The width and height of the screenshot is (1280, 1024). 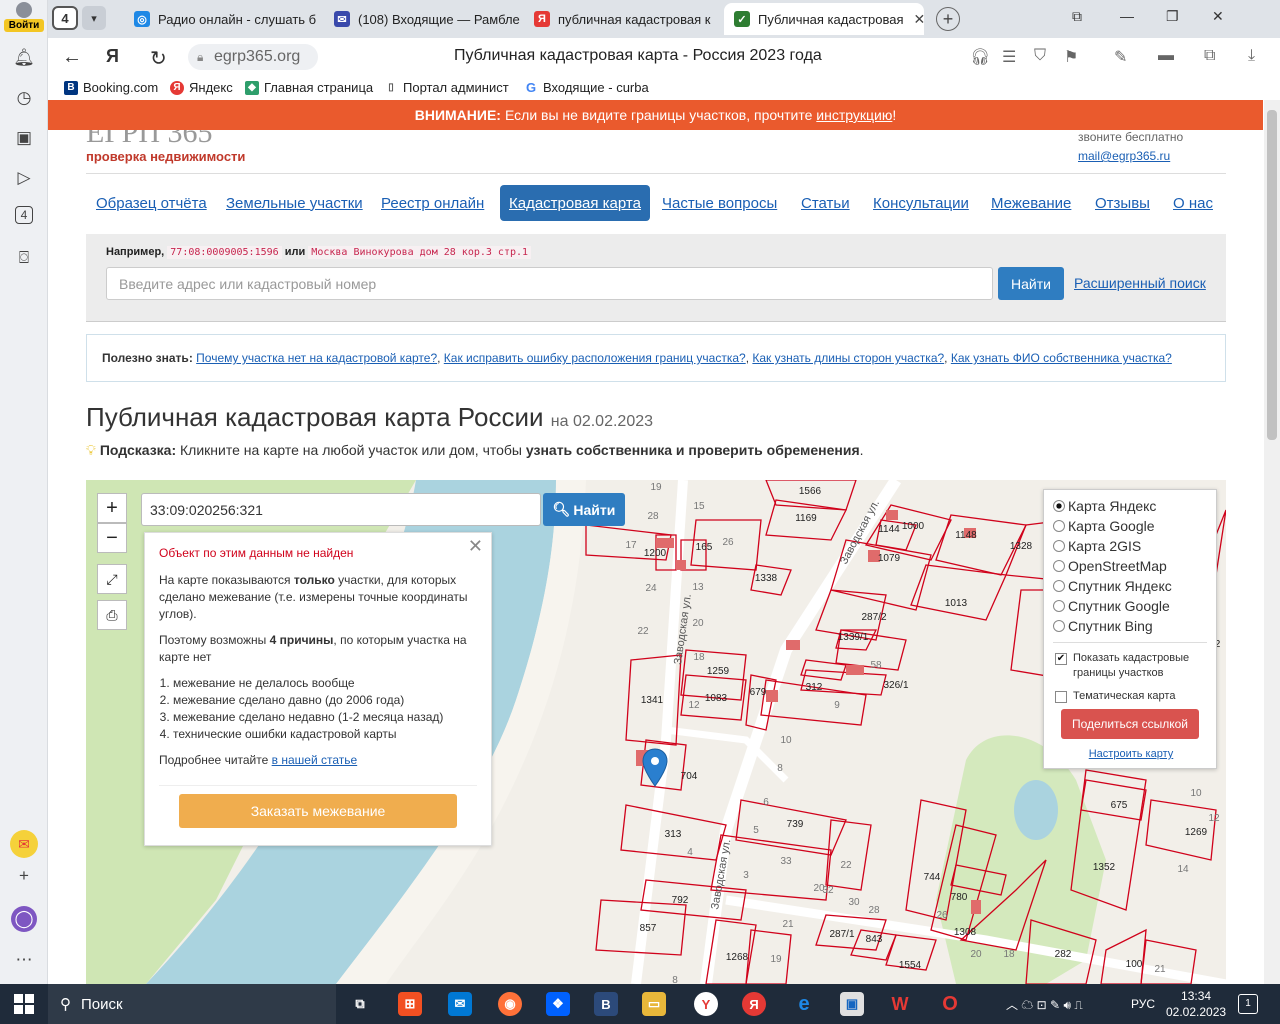 I want to click on bookmark-tabs-icon: ⧉, so click(x=1077, y=16).